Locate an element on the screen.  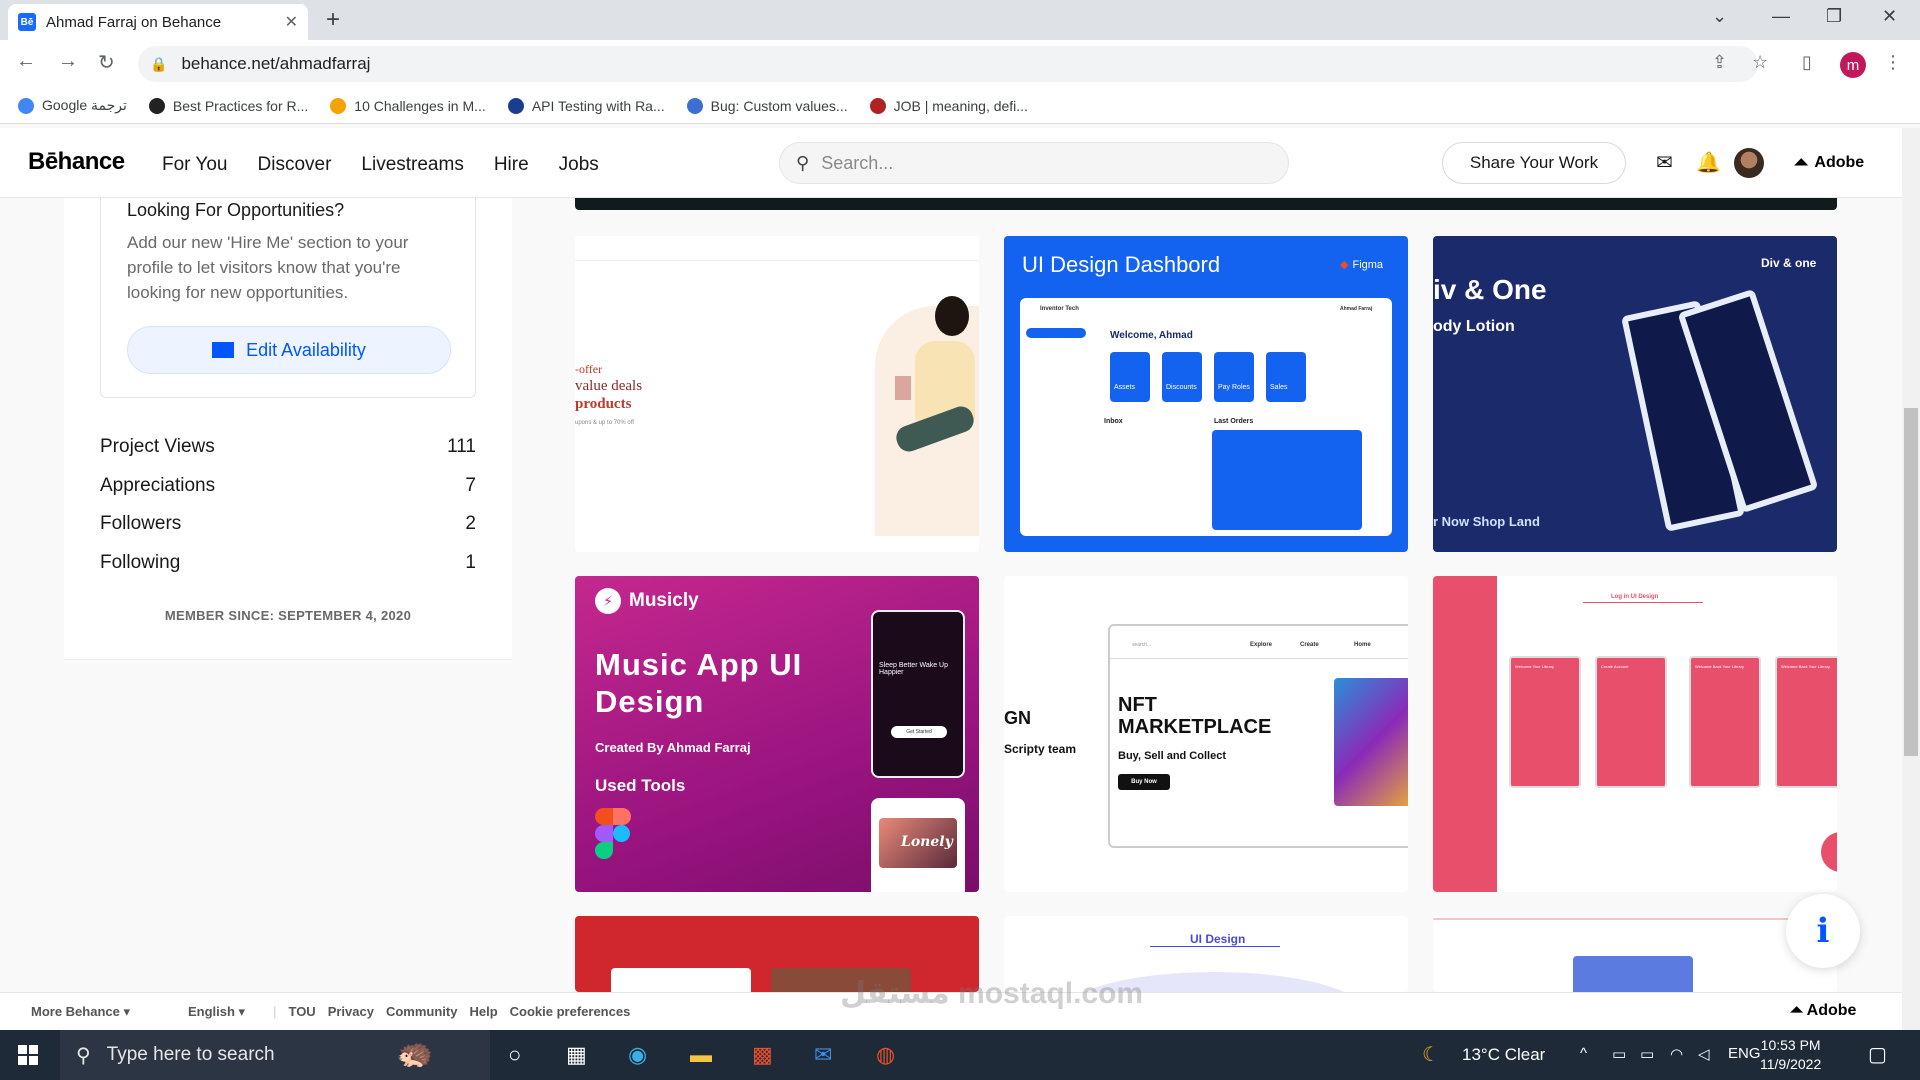
member-since: MEMBER SINCE: SEPTEMBER 4, 2020 is located at coordinates (288, 615).